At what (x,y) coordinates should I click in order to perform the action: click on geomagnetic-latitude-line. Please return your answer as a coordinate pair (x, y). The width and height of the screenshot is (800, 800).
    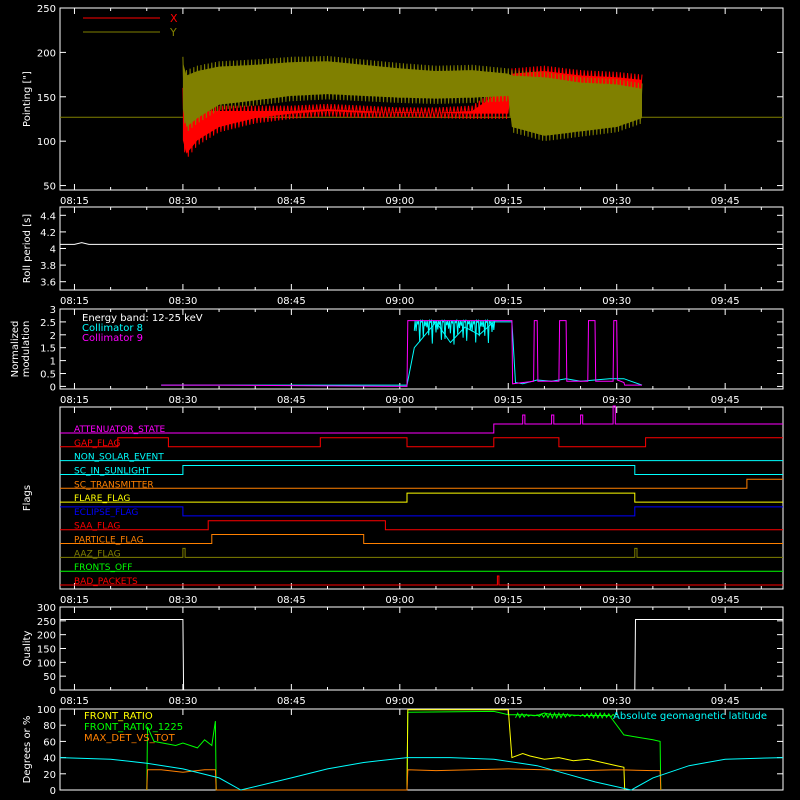
    Looking at the image, I should click on (421, 774).